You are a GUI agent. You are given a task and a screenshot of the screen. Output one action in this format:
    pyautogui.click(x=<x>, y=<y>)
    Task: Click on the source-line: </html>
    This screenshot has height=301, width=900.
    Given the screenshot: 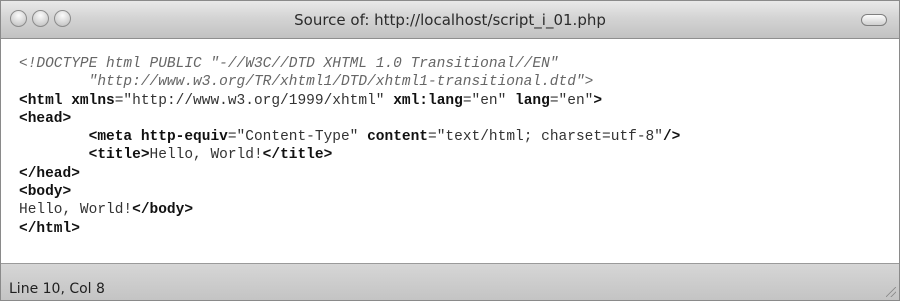 What is the action you would take?
    pyautogui.click(x=459, y=229)
    